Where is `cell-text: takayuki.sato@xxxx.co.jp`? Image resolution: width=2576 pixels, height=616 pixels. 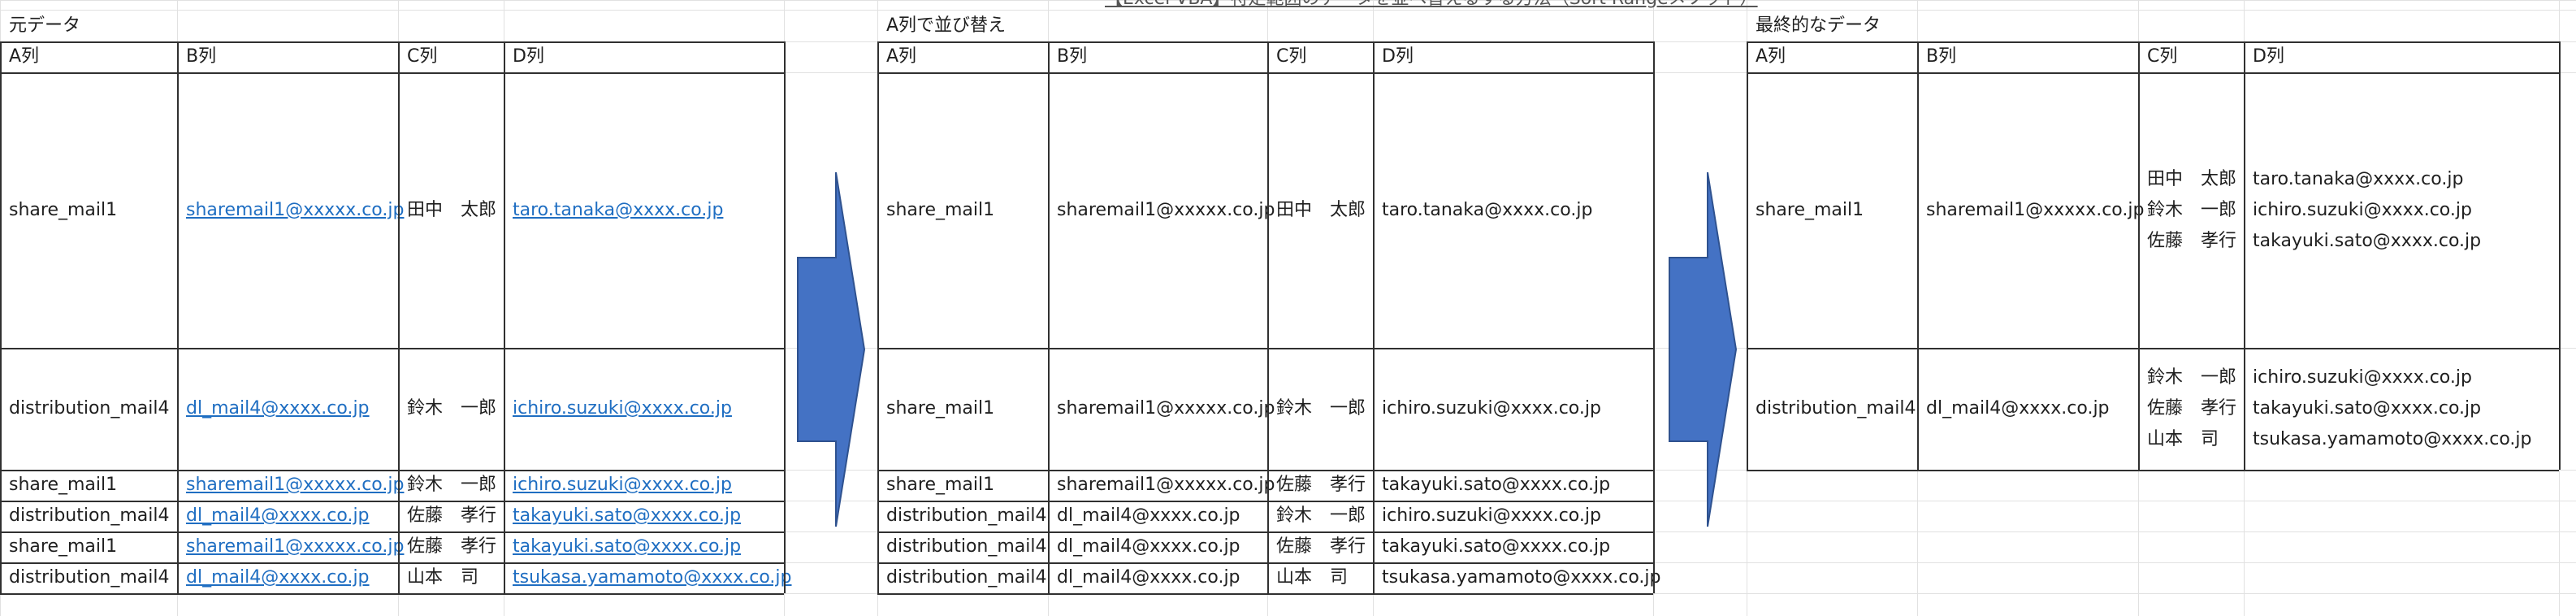 cell-text: takayuki.sato@xxxx.co.jp is located at coordinates (1496, 546).